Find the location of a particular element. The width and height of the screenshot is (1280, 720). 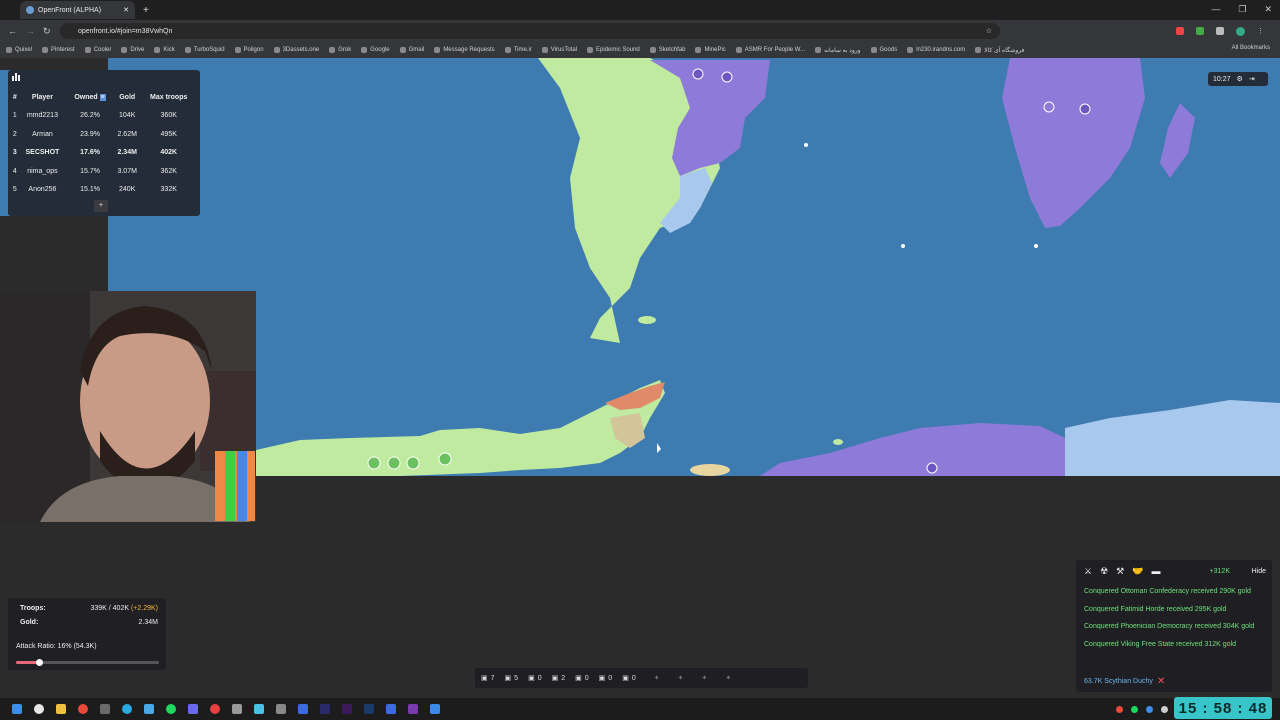

bookmark-item: VirusTotal is located at coordinates (559, 50).